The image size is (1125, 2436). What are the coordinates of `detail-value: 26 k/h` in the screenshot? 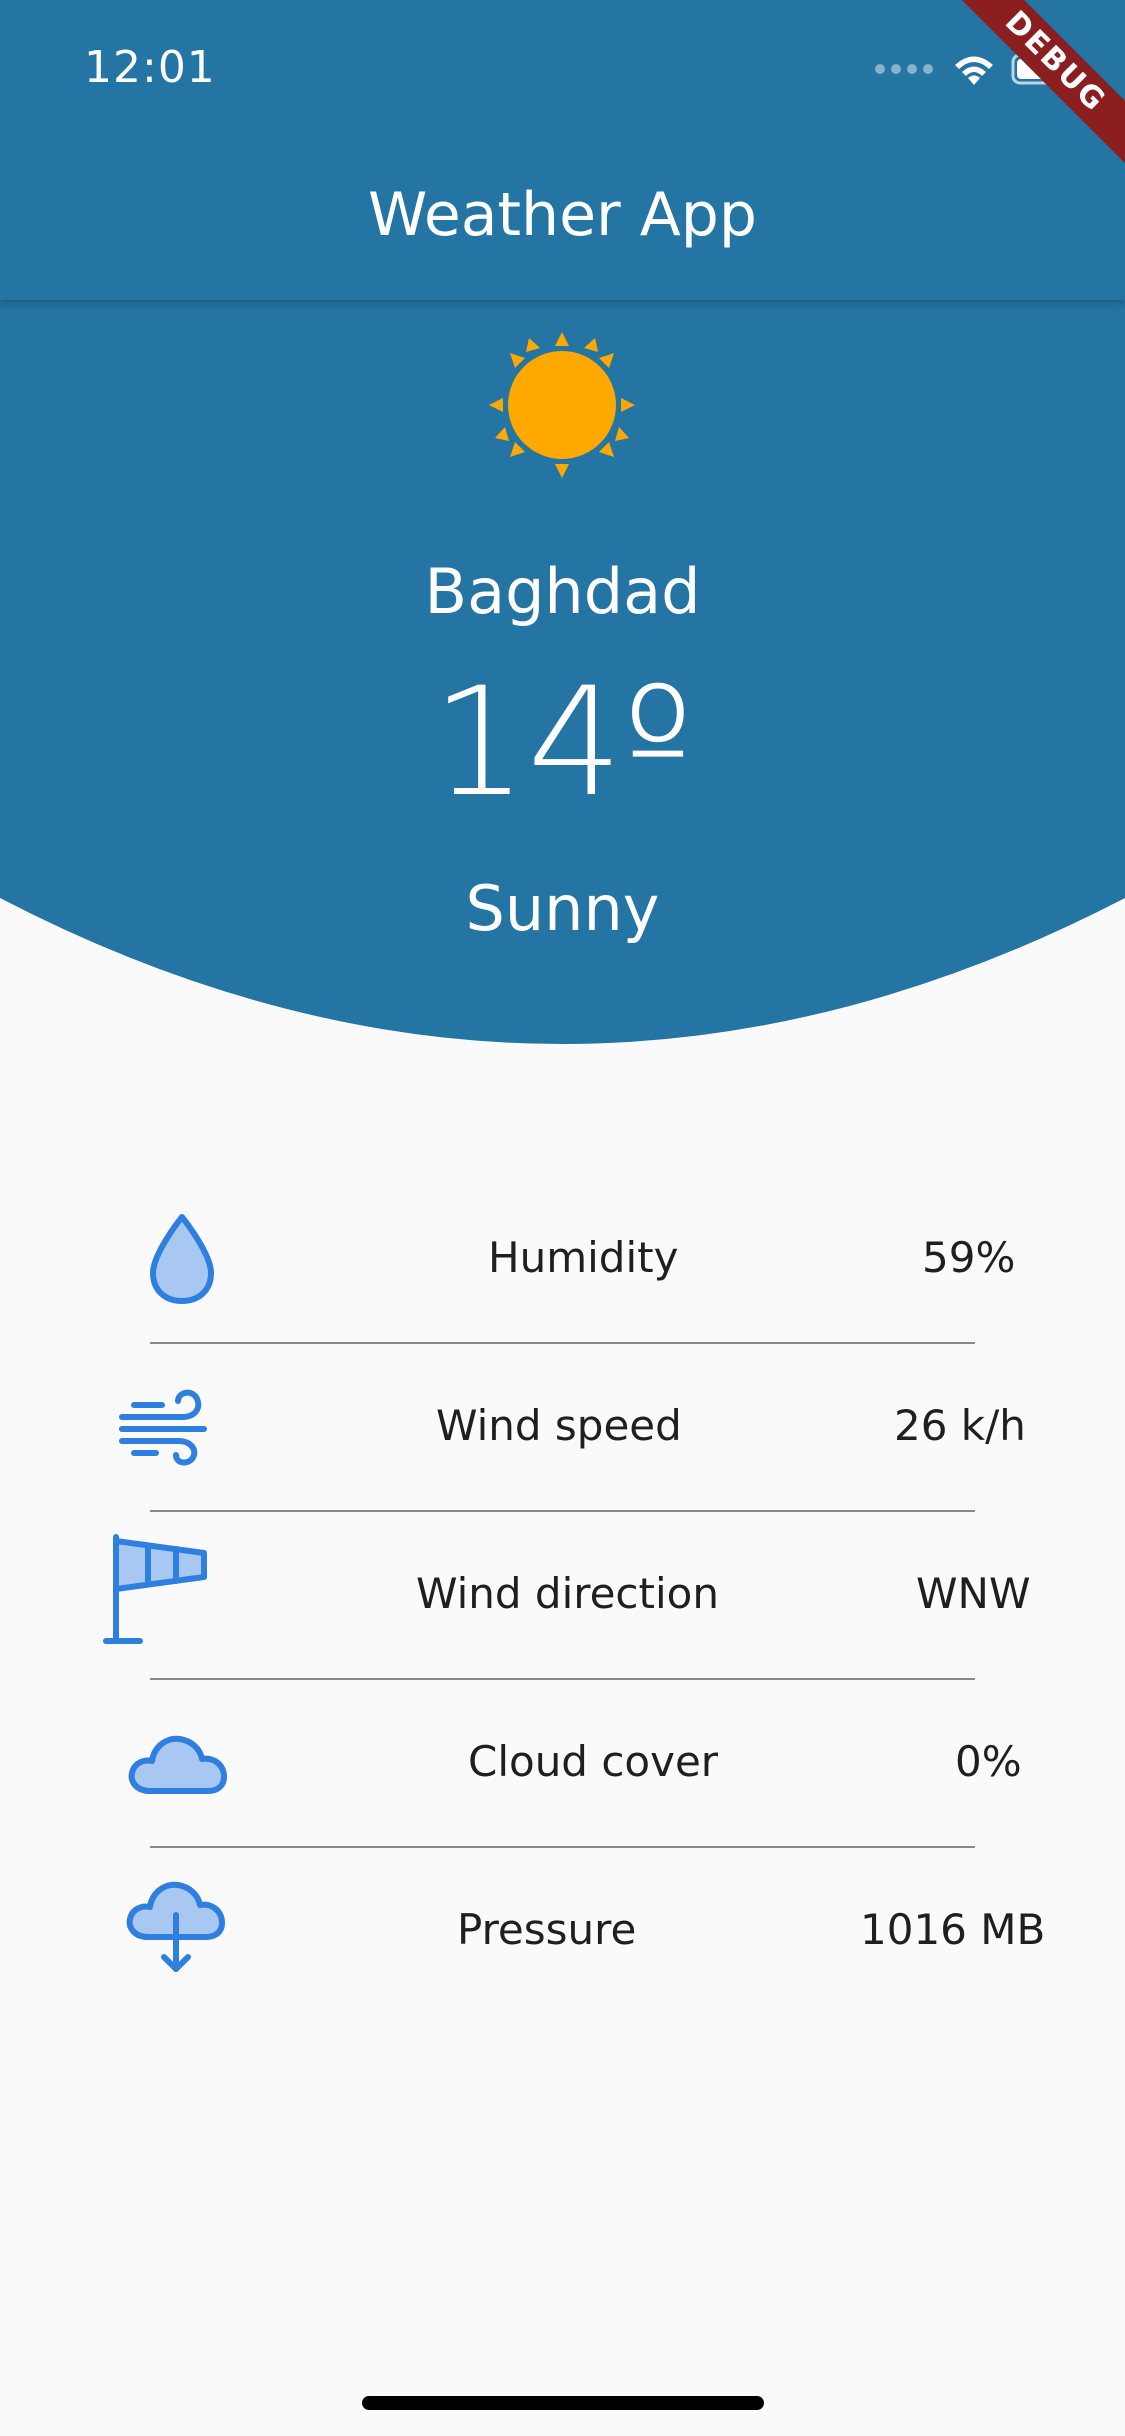 It's located at (960, 1425).